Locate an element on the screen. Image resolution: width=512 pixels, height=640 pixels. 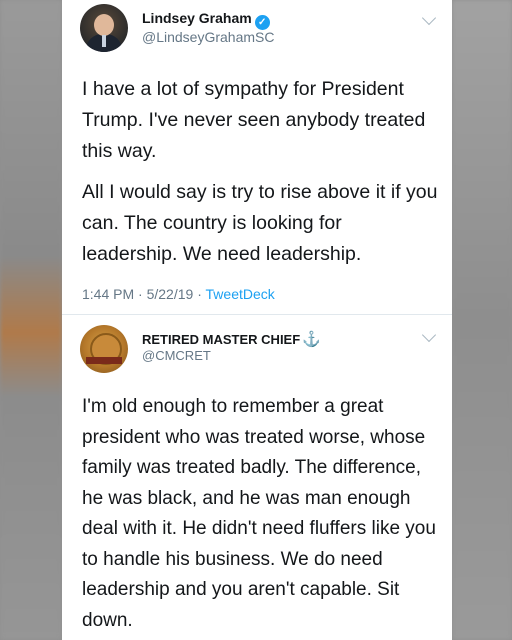
background-blur-right is located at coordinates (482, 320).